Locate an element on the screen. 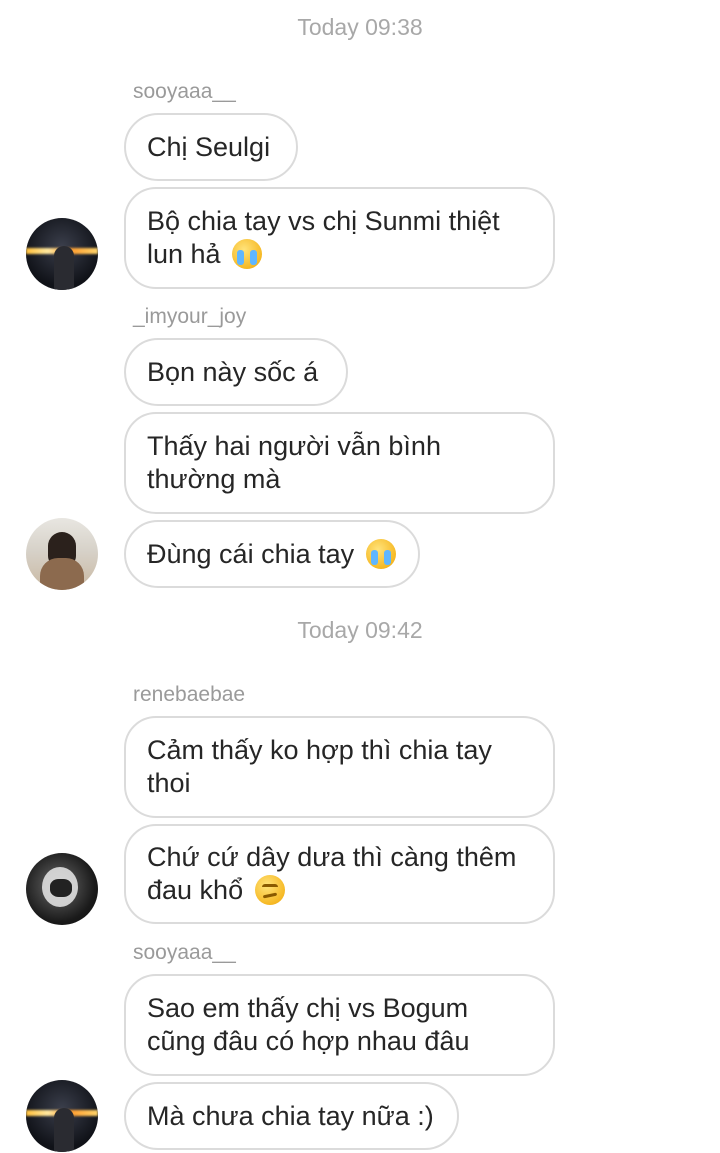  smirking-face-icon is located at coordinates (269, 890).